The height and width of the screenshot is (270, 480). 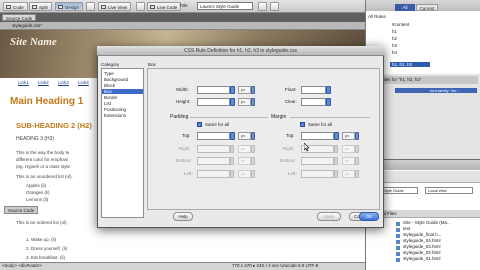 What do you see at coordinates (47, 101) in the screenshot?
I see `main-heading: Main Heading 1` at bounding box center [47, 101].